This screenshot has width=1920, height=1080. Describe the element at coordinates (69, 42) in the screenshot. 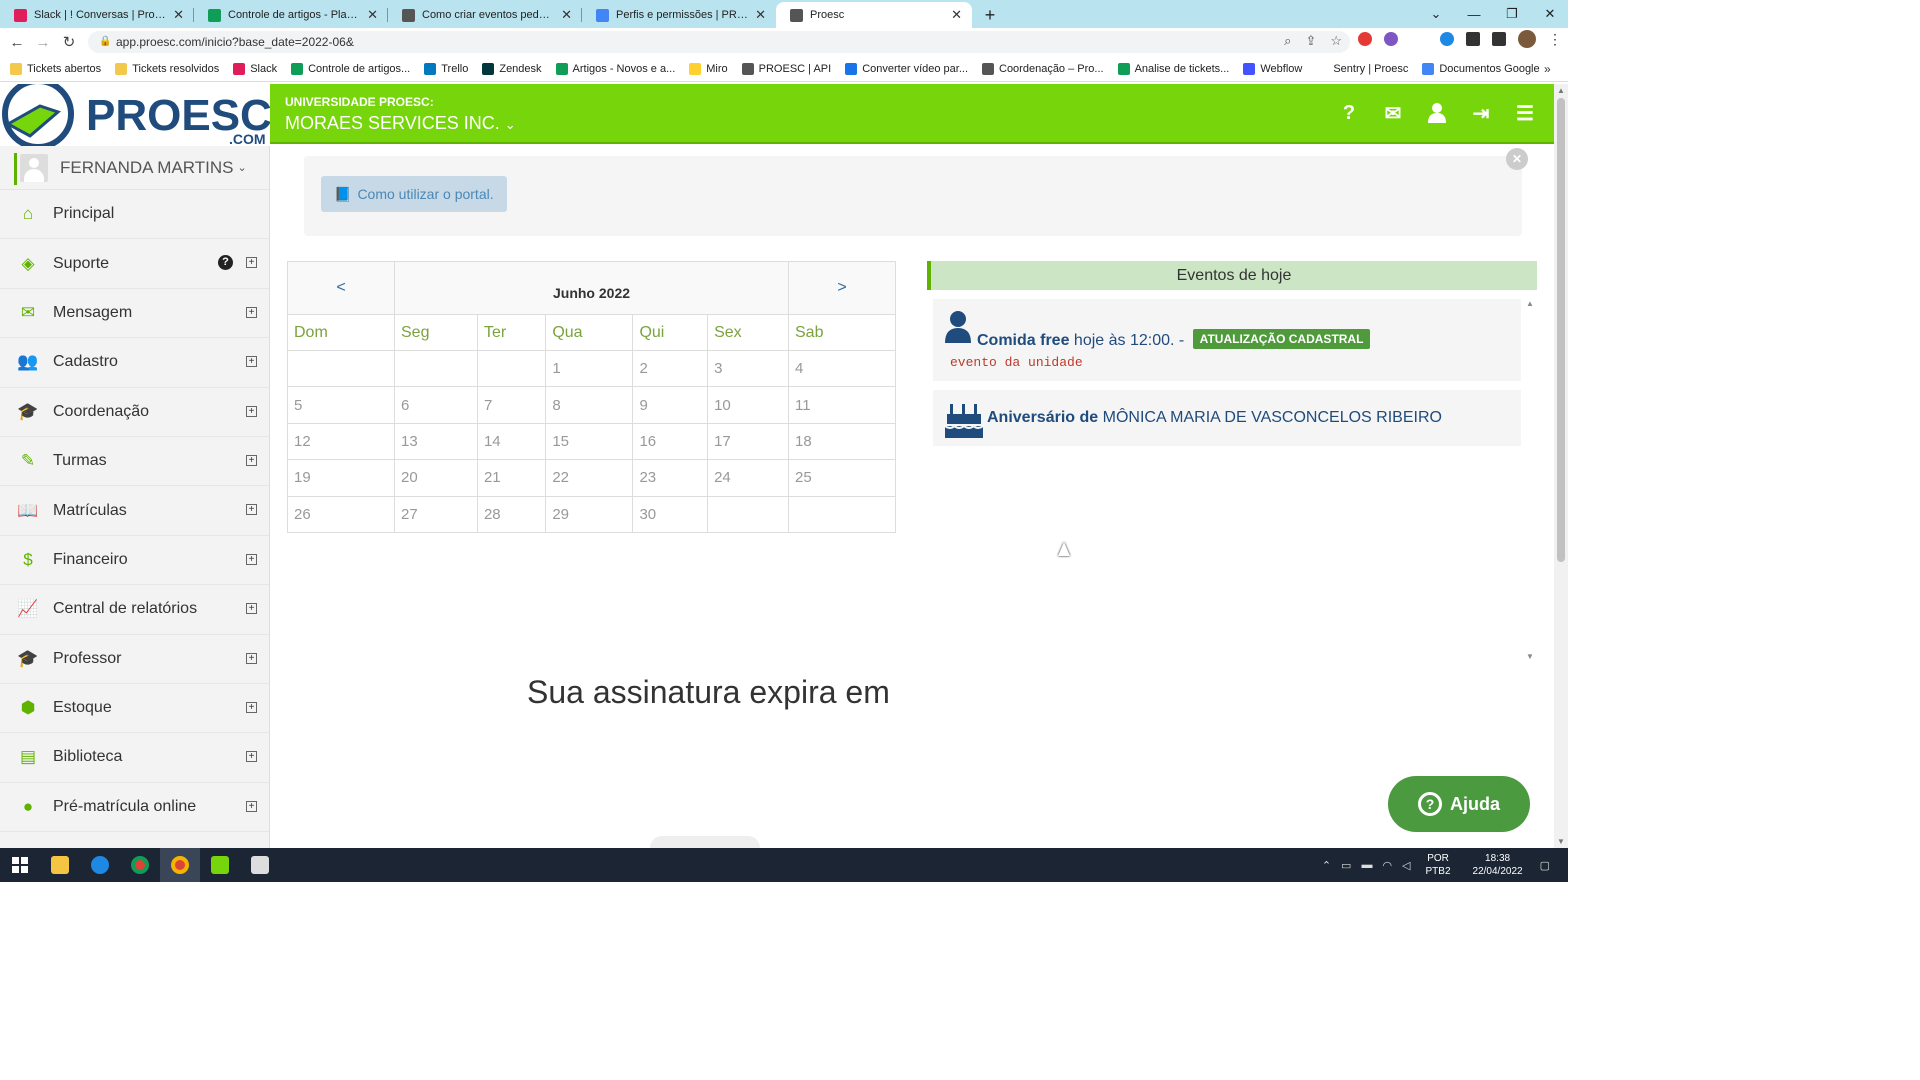

I see `reload-button: ↻` at that location.